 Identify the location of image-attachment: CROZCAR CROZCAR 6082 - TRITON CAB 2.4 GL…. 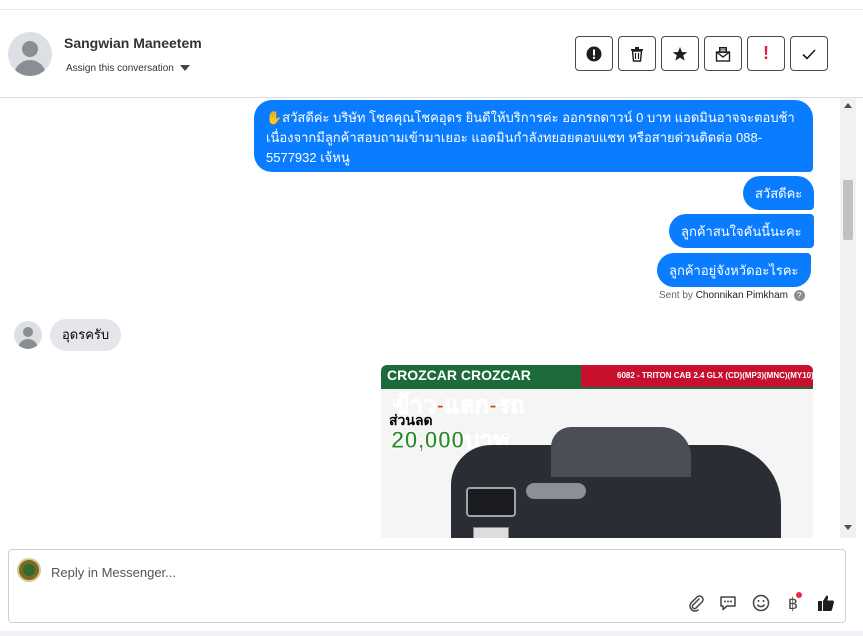
(597, 451).